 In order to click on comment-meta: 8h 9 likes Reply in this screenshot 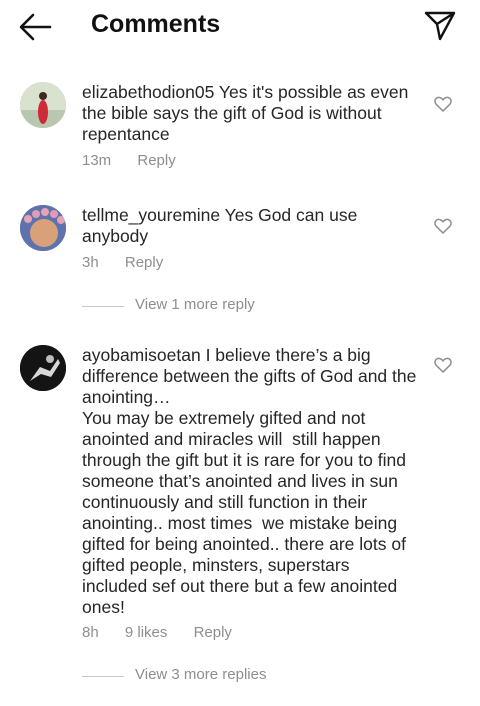, I will do `click(168, 632)`.